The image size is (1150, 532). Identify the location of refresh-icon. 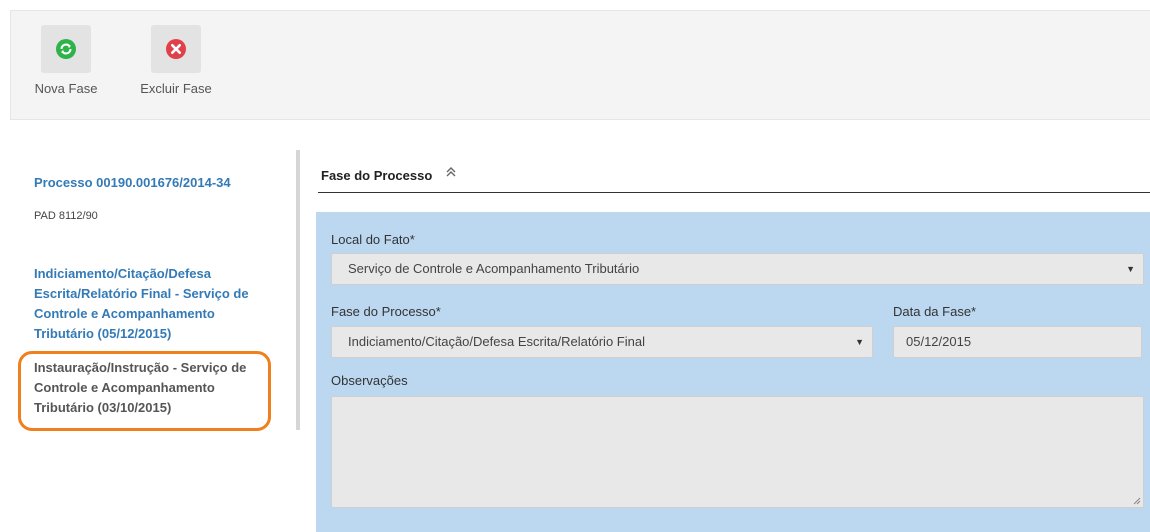
(66, 49).